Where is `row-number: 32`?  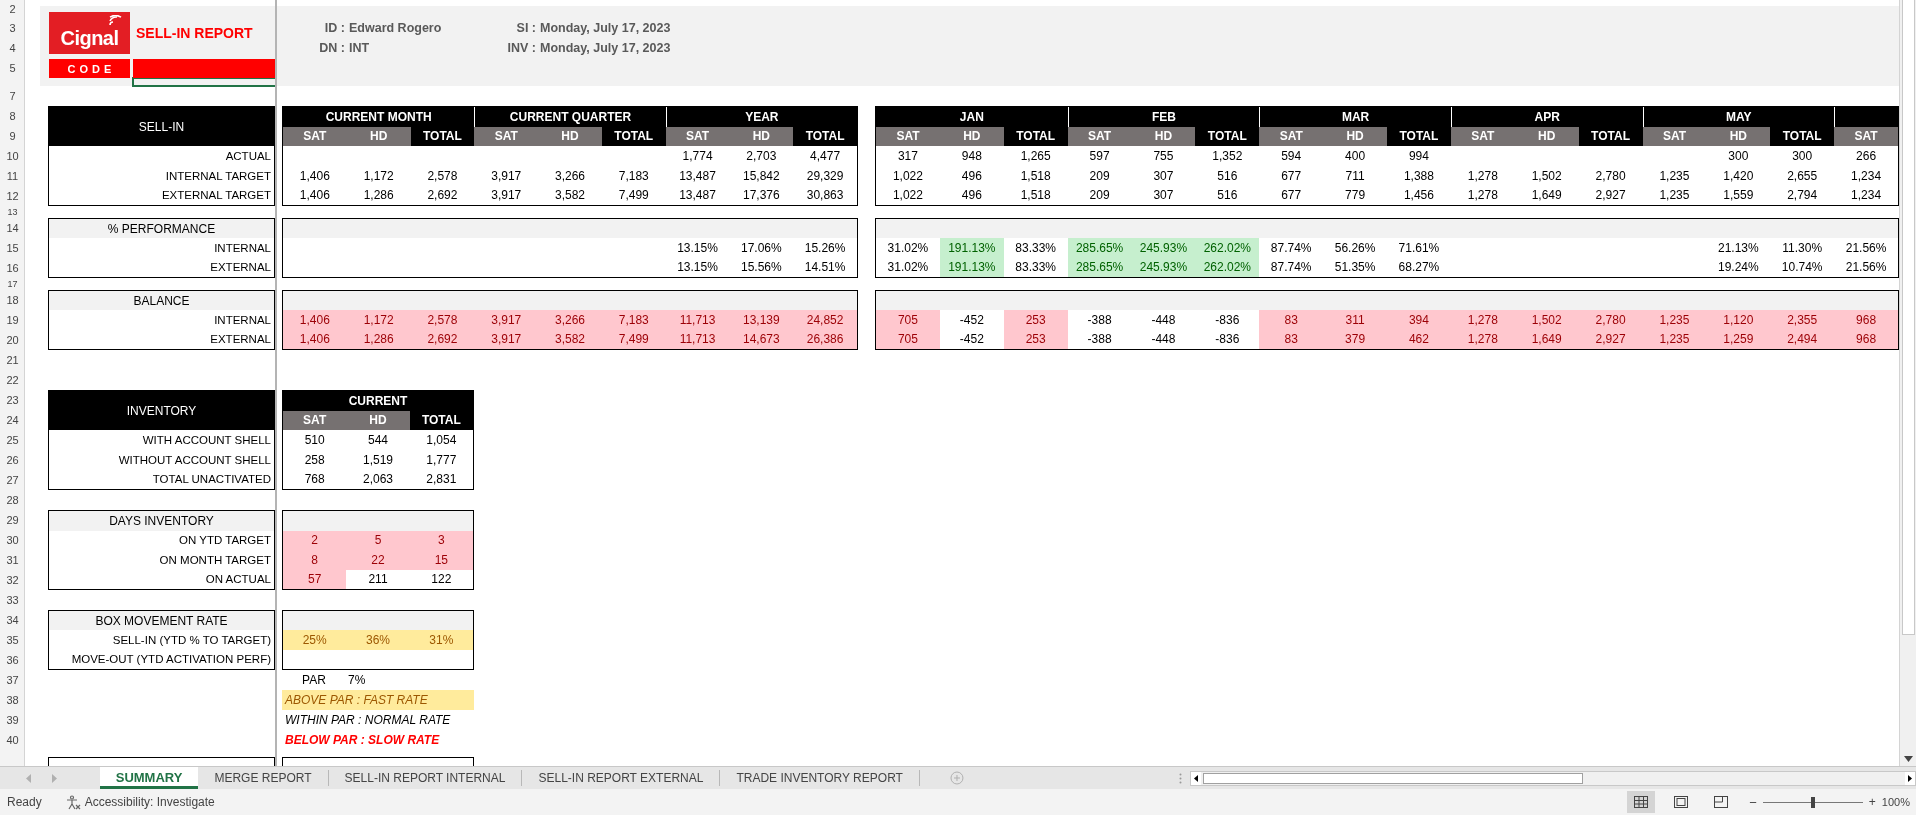
row-number: 32 is located at coordinates (12, 580).